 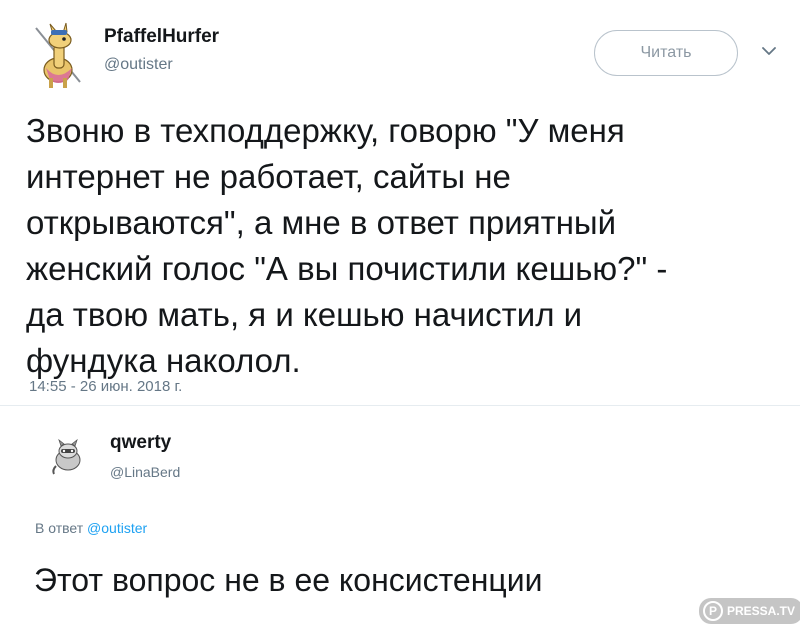 What do you see at coordinates (713, 611) in the screenshot?
I see `pressa-logo-icon: P` at bounding box center [713, 611].